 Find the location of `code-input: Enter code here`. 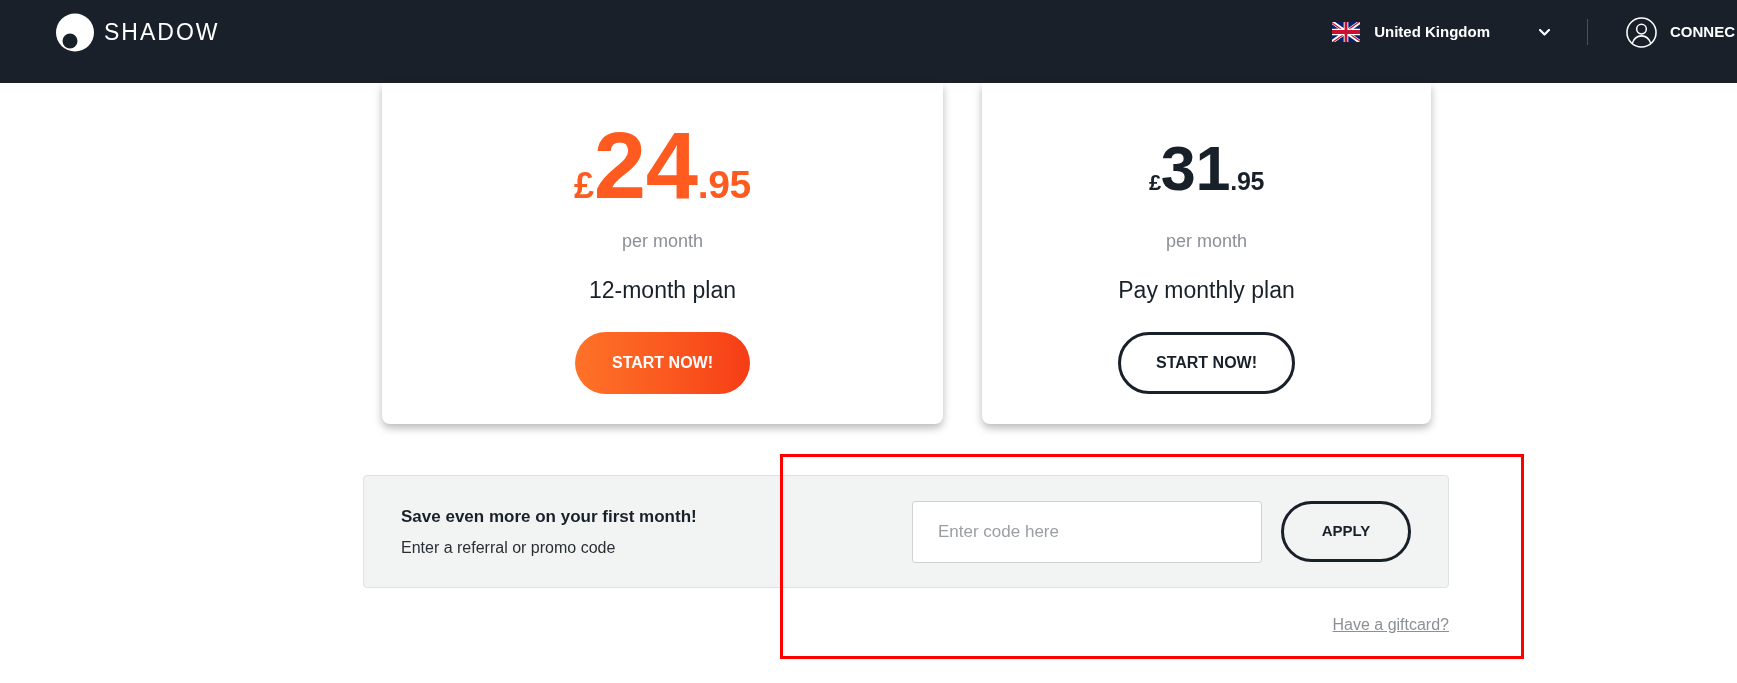

code-input: Enter code here is located at coordinates (1087, 531).